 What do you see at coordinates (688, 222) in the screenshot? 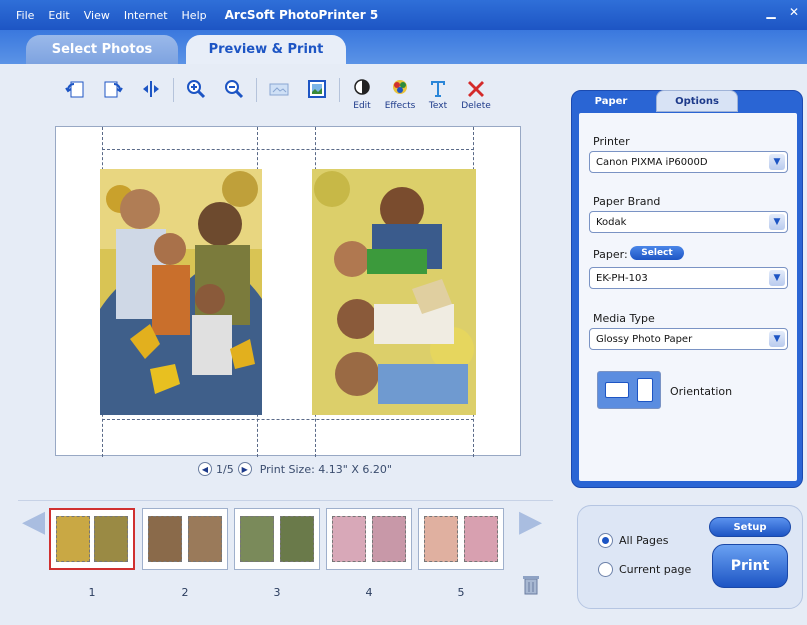
I see `paper-brand-select: Kodak ▼` at bounding box center [688, 222].